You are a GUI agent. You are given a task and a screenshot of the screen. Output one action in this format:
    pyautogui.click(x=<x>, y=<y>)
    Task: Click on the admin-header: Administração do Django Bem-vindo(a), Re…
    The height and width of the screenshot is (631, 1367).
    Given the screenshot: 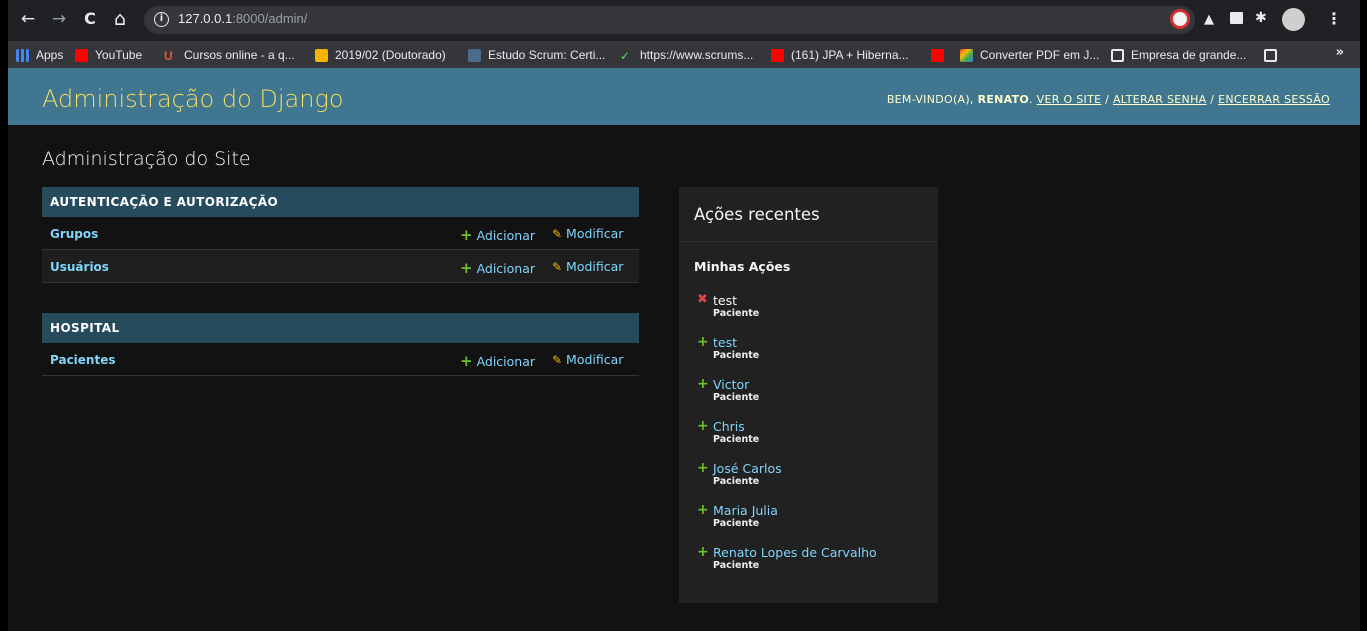 What is the action you would take?
    pyautogui.click(x=684, y=96)
    